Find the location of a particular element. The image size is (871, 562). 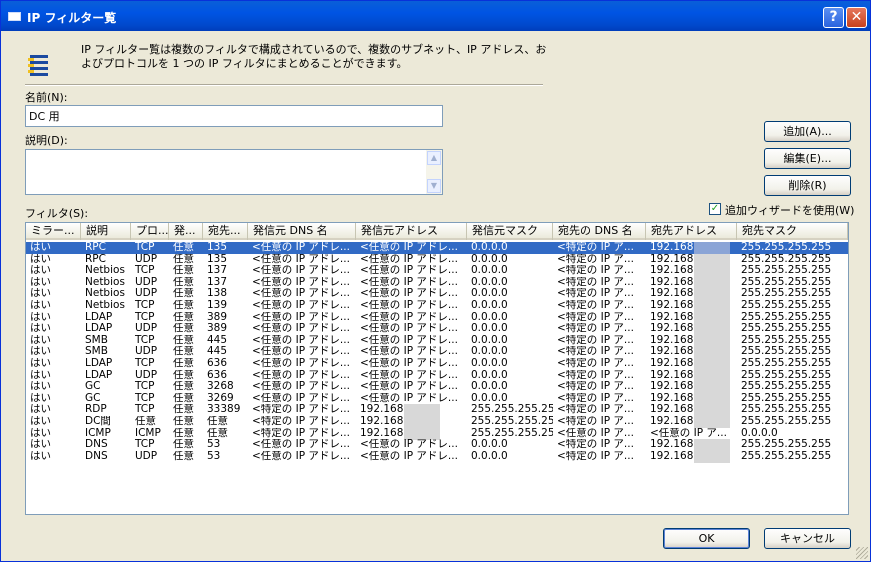

col-dest-address-header: 宛先アドレス is located at coordinates (691, 231).